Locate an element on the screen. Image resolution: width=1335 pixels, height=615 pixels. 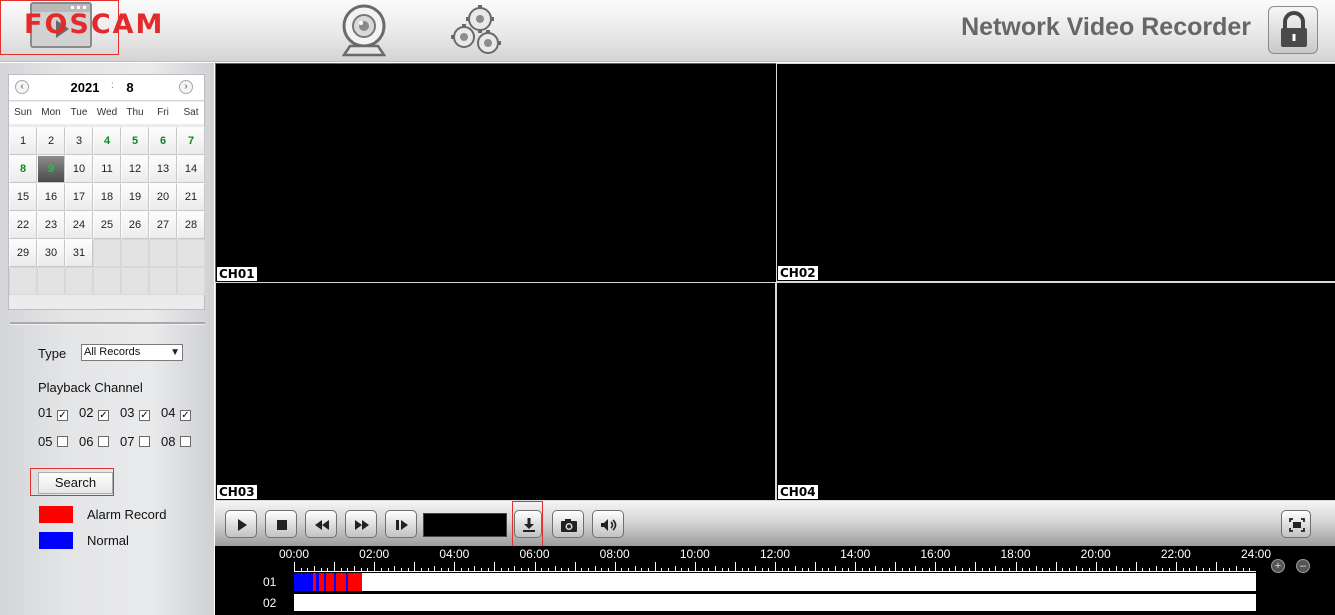
download-button is located at coordinates (528, 524).